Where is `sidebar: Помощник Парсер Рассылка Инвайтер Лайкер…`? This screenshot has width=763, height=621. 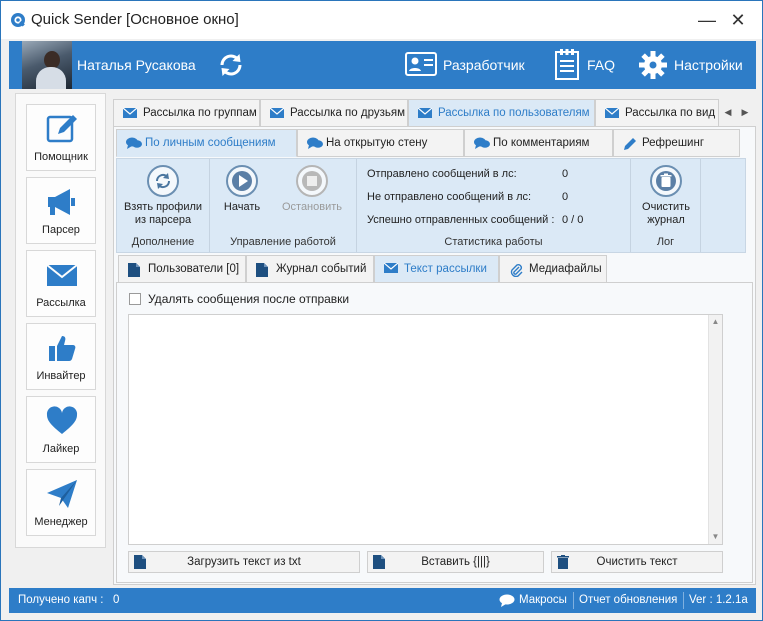 sidebar: Помощник Парсер Рассылка Инвайтер Лайкер… is located at coordinates (60, 320).